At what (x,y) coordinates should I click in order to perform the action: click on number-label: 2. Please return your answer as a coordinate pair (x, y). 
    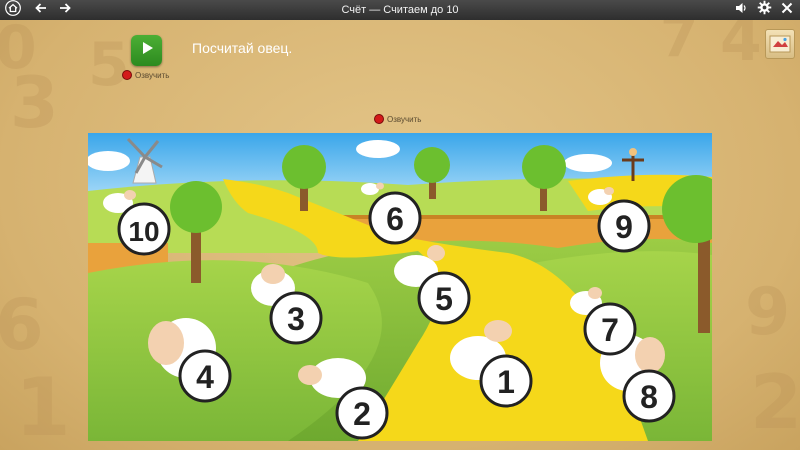
    Looking at the image, I should click on (362, 414).